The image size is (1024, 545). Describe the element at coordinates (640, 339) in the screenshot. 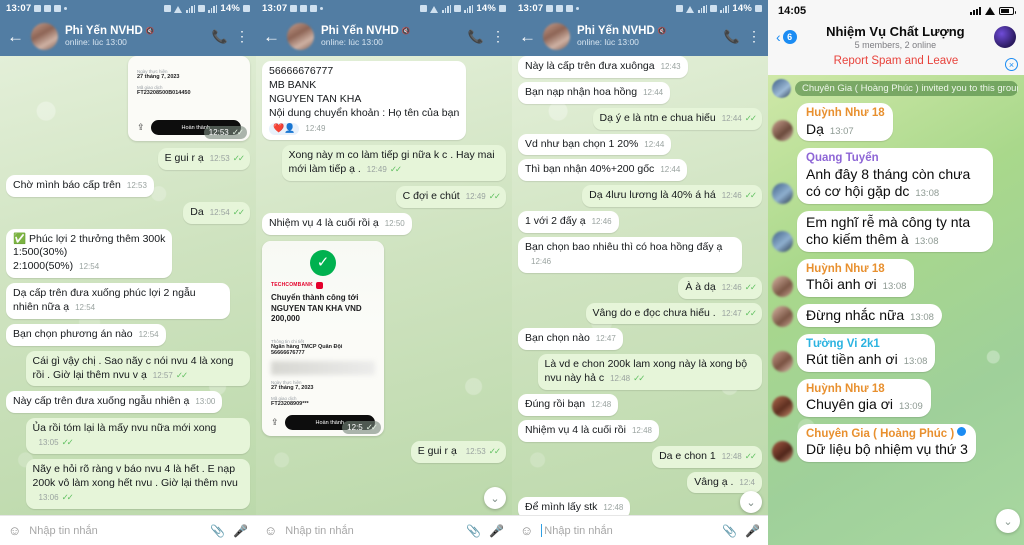

I see `message-row: Bạn chọn nào 12:47` at that location.